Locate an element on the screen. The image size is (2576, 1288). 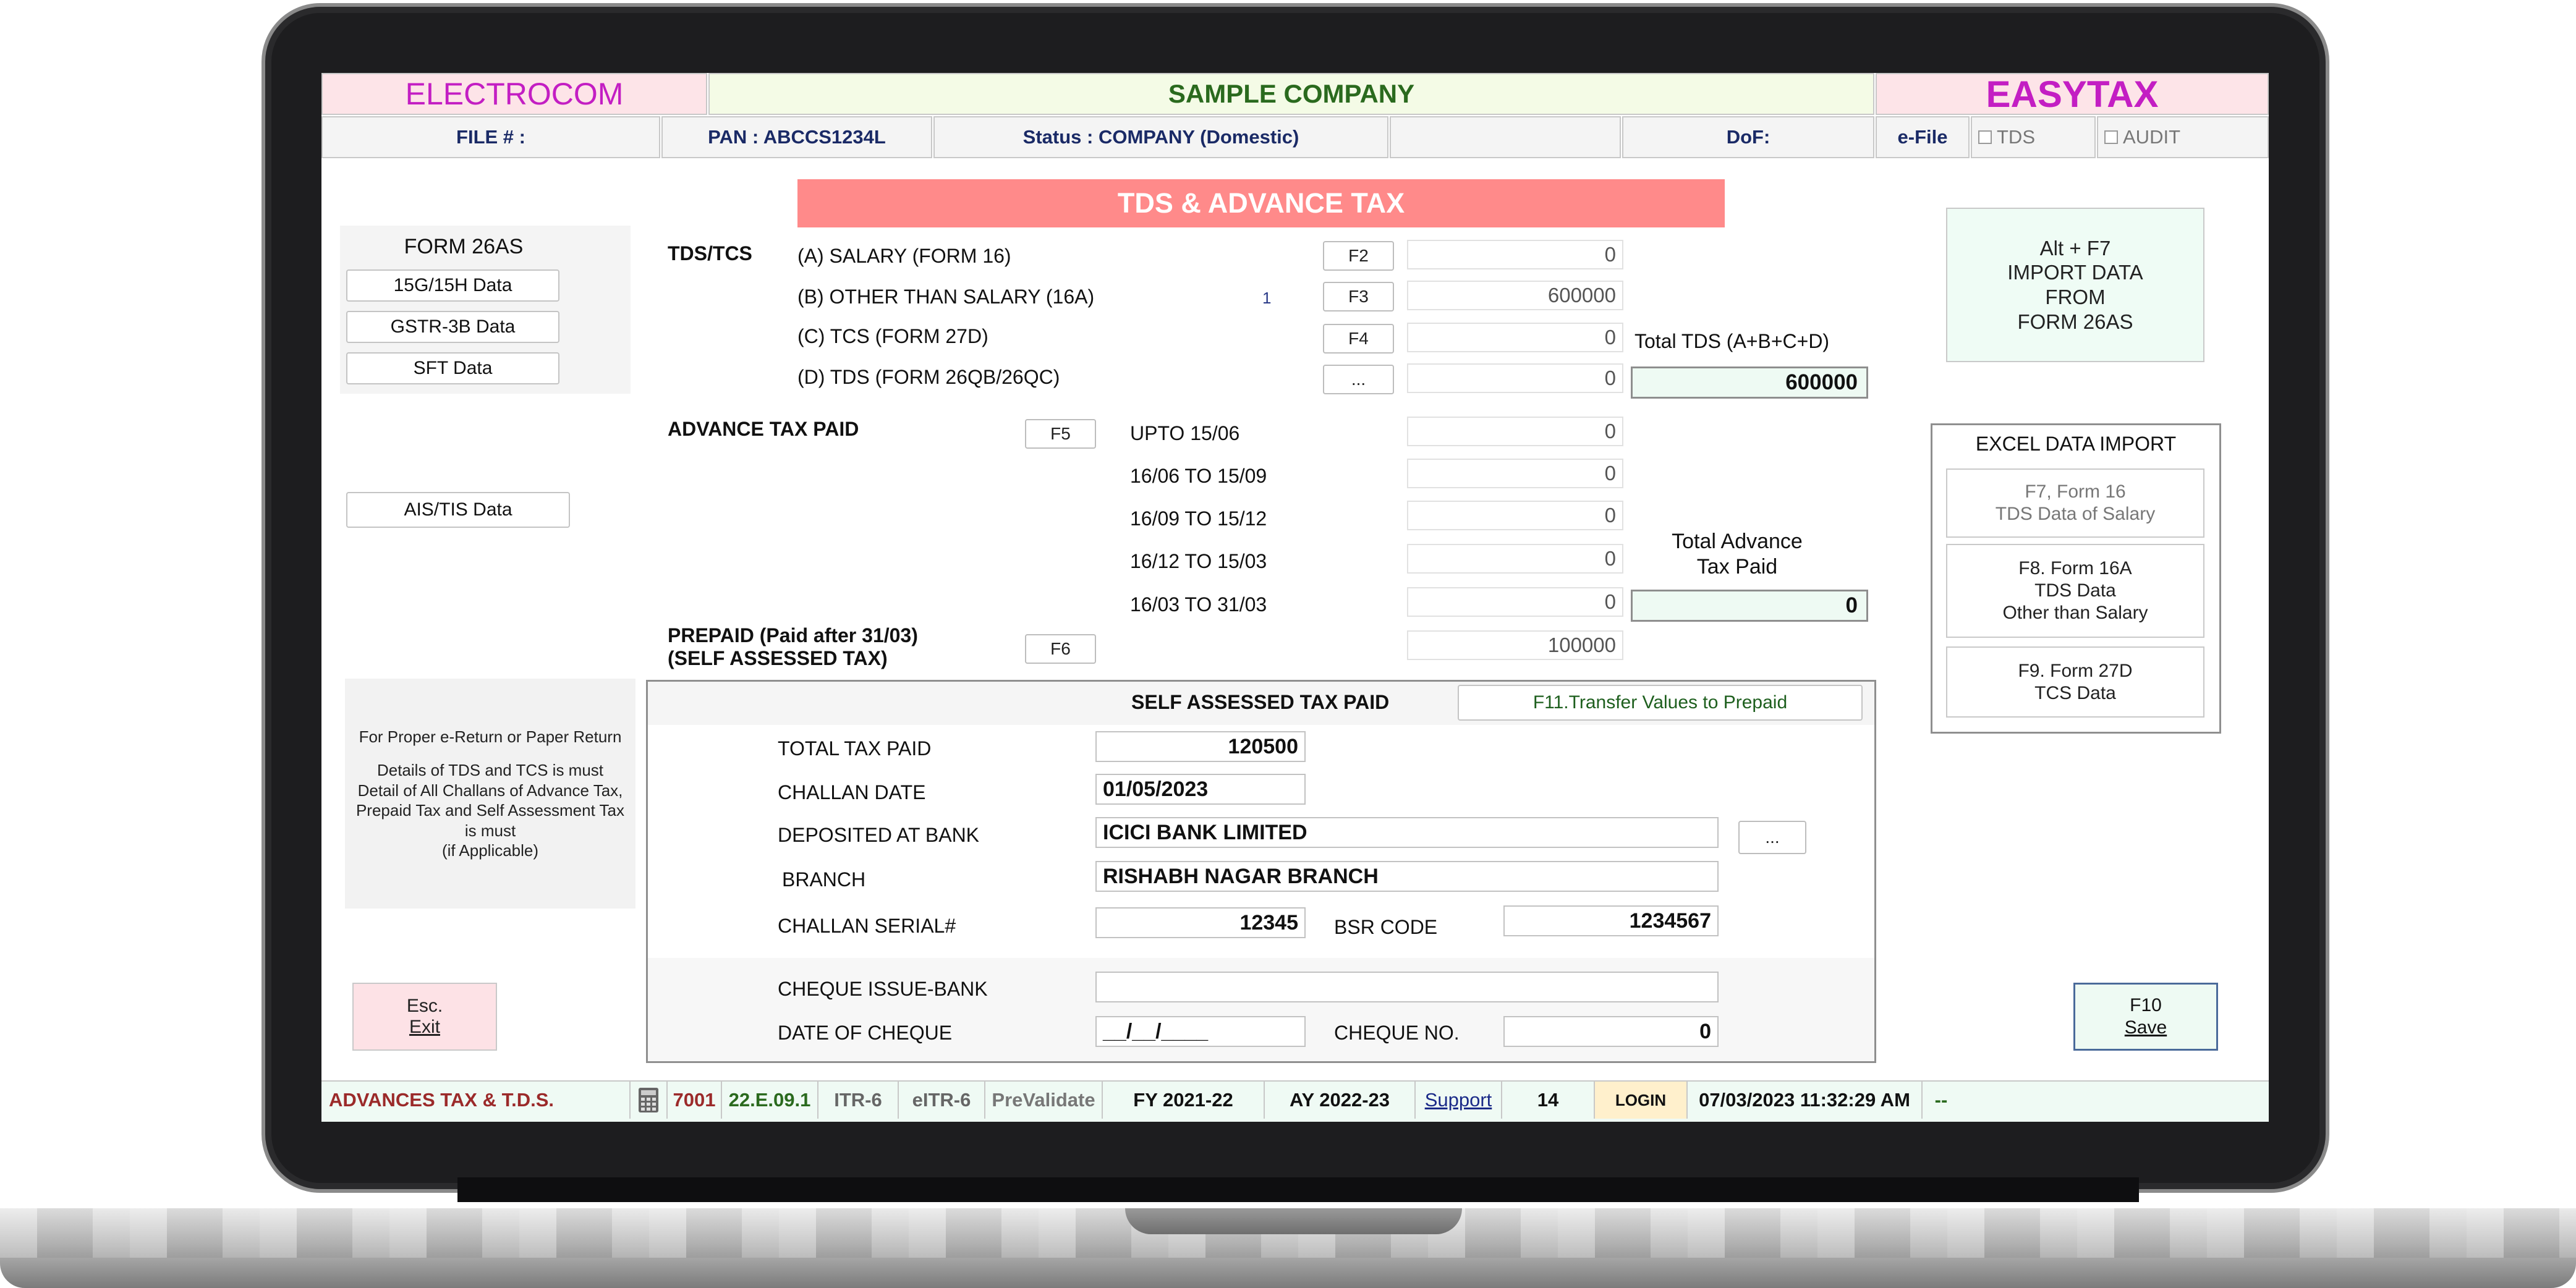
status-label: Status : COMPANY (Domestic) is located at coordinates (1160, 137).